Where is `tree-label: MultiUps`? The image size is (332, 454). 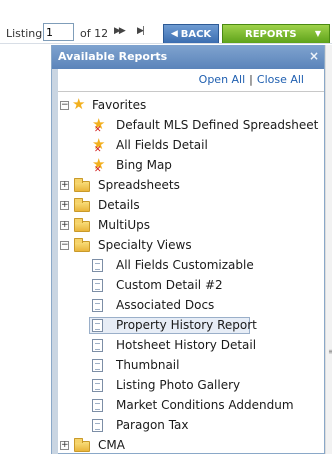
tree-label: MultiUps is located at coordinates (124, 225).